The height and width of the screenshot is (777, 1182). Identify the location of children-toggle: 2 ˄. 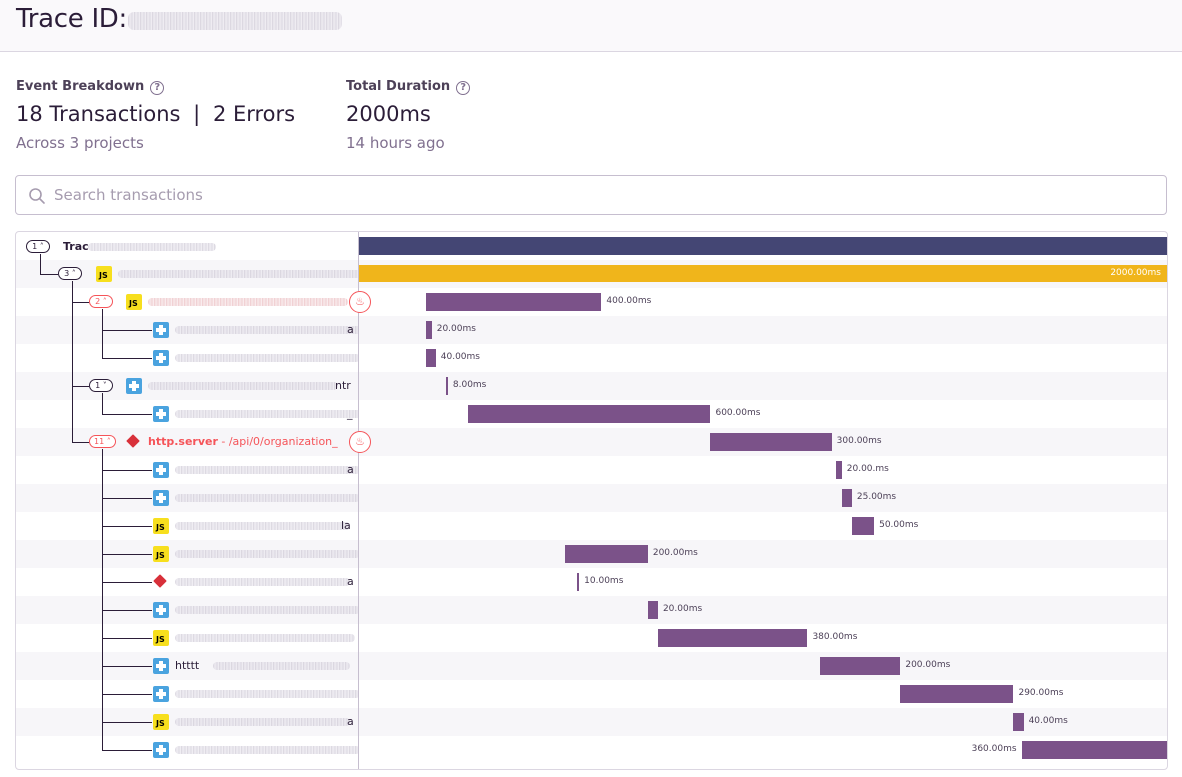
(101, 301).